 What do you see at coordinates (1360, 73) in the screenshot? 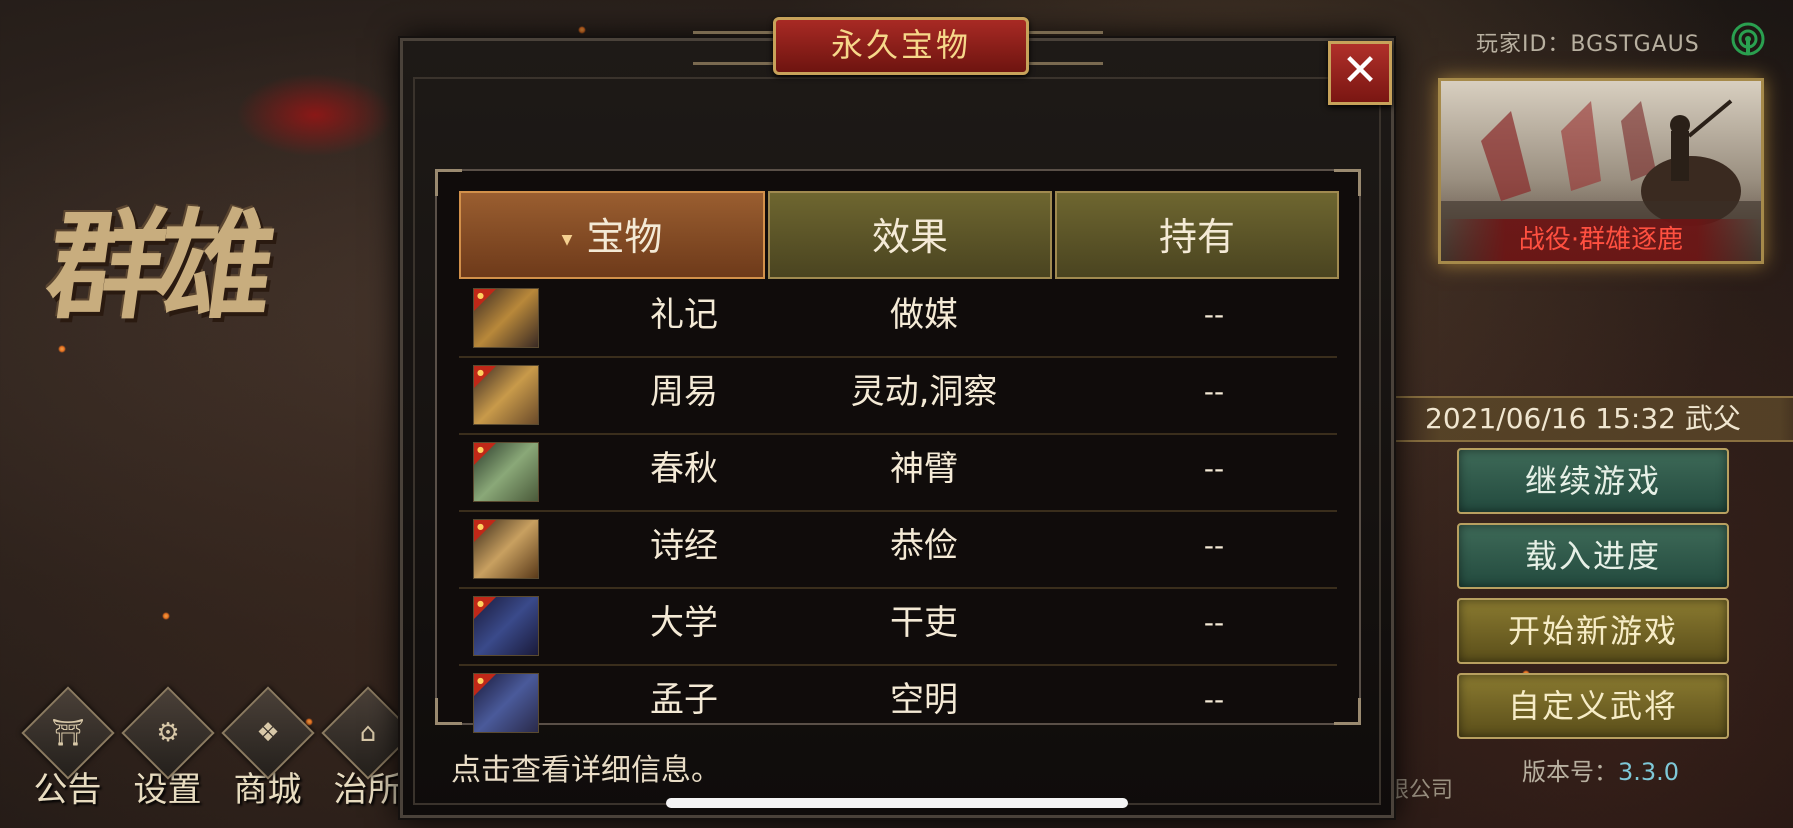
I see `close-button: ✕` at bounding box center [1360, 73].